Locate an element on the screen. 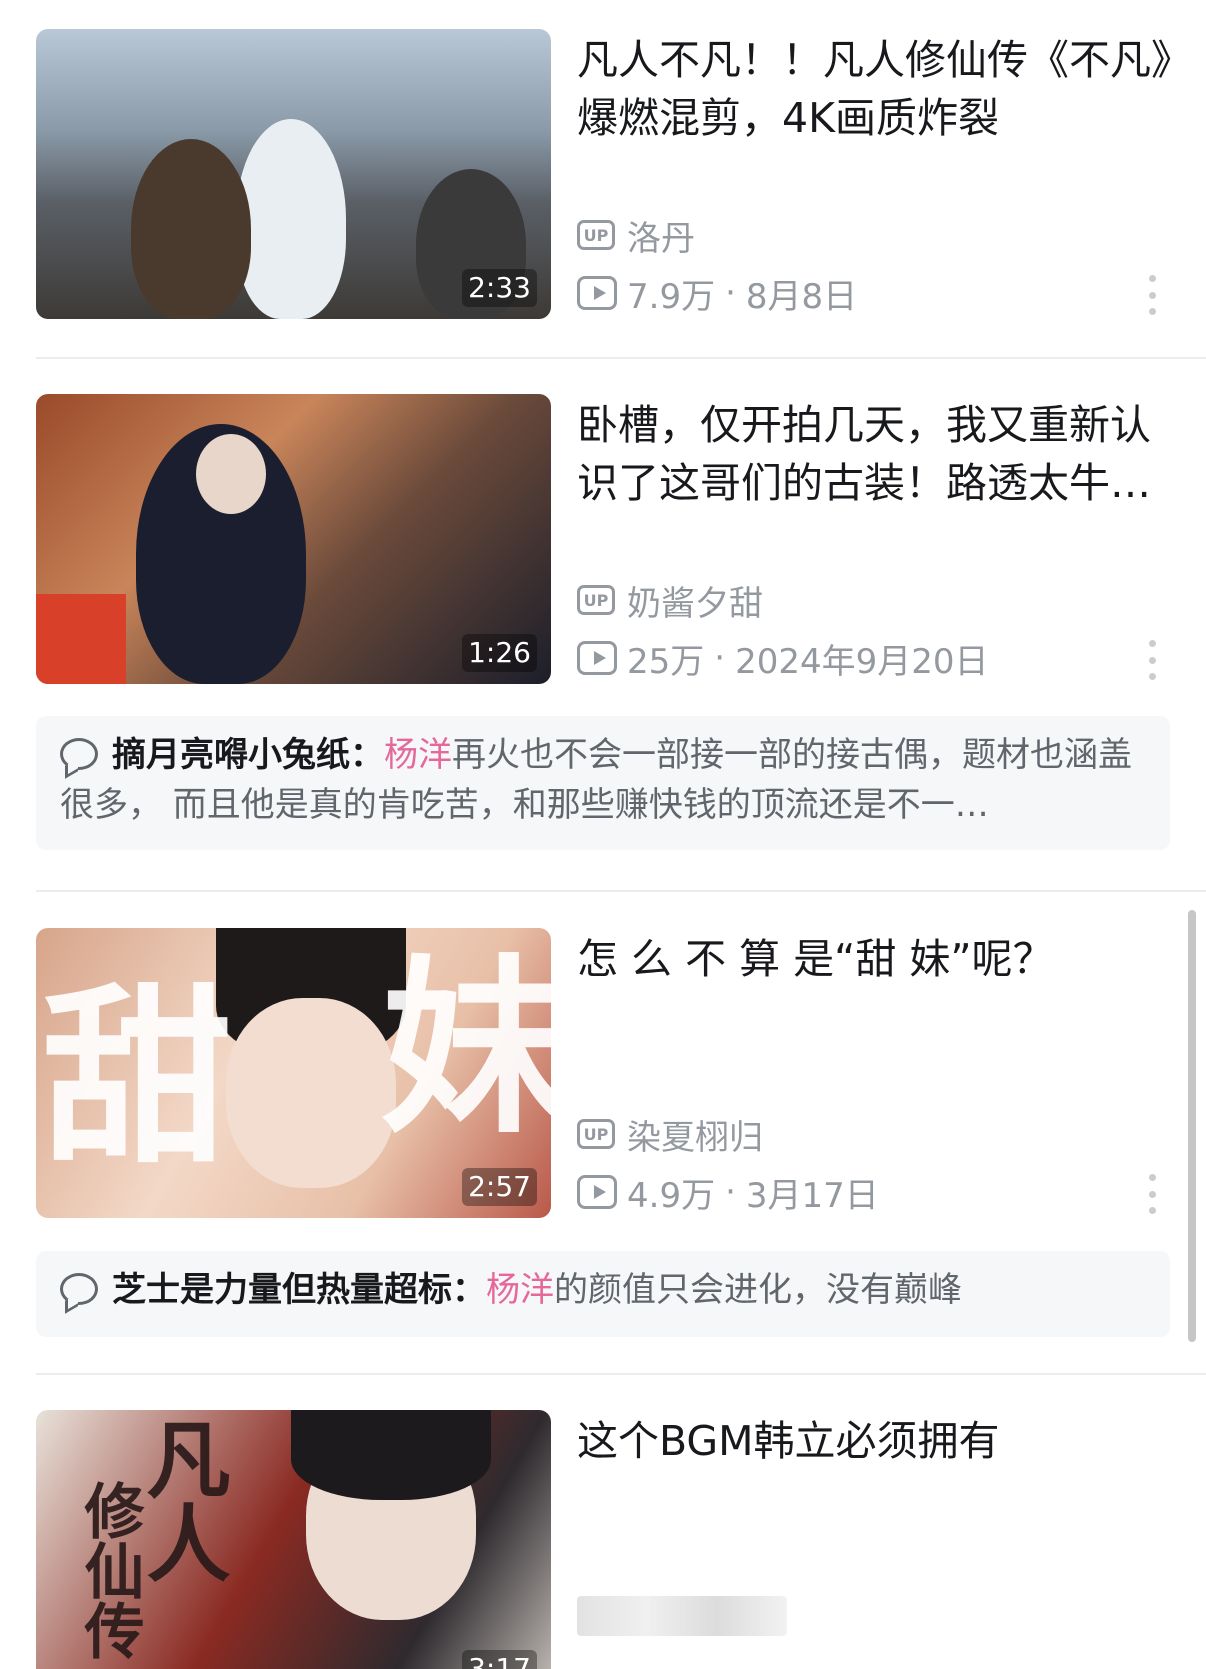 This screenshot has height=1669, width=1206. duration-label: 2:57 is located at coordinates (499, 1187).